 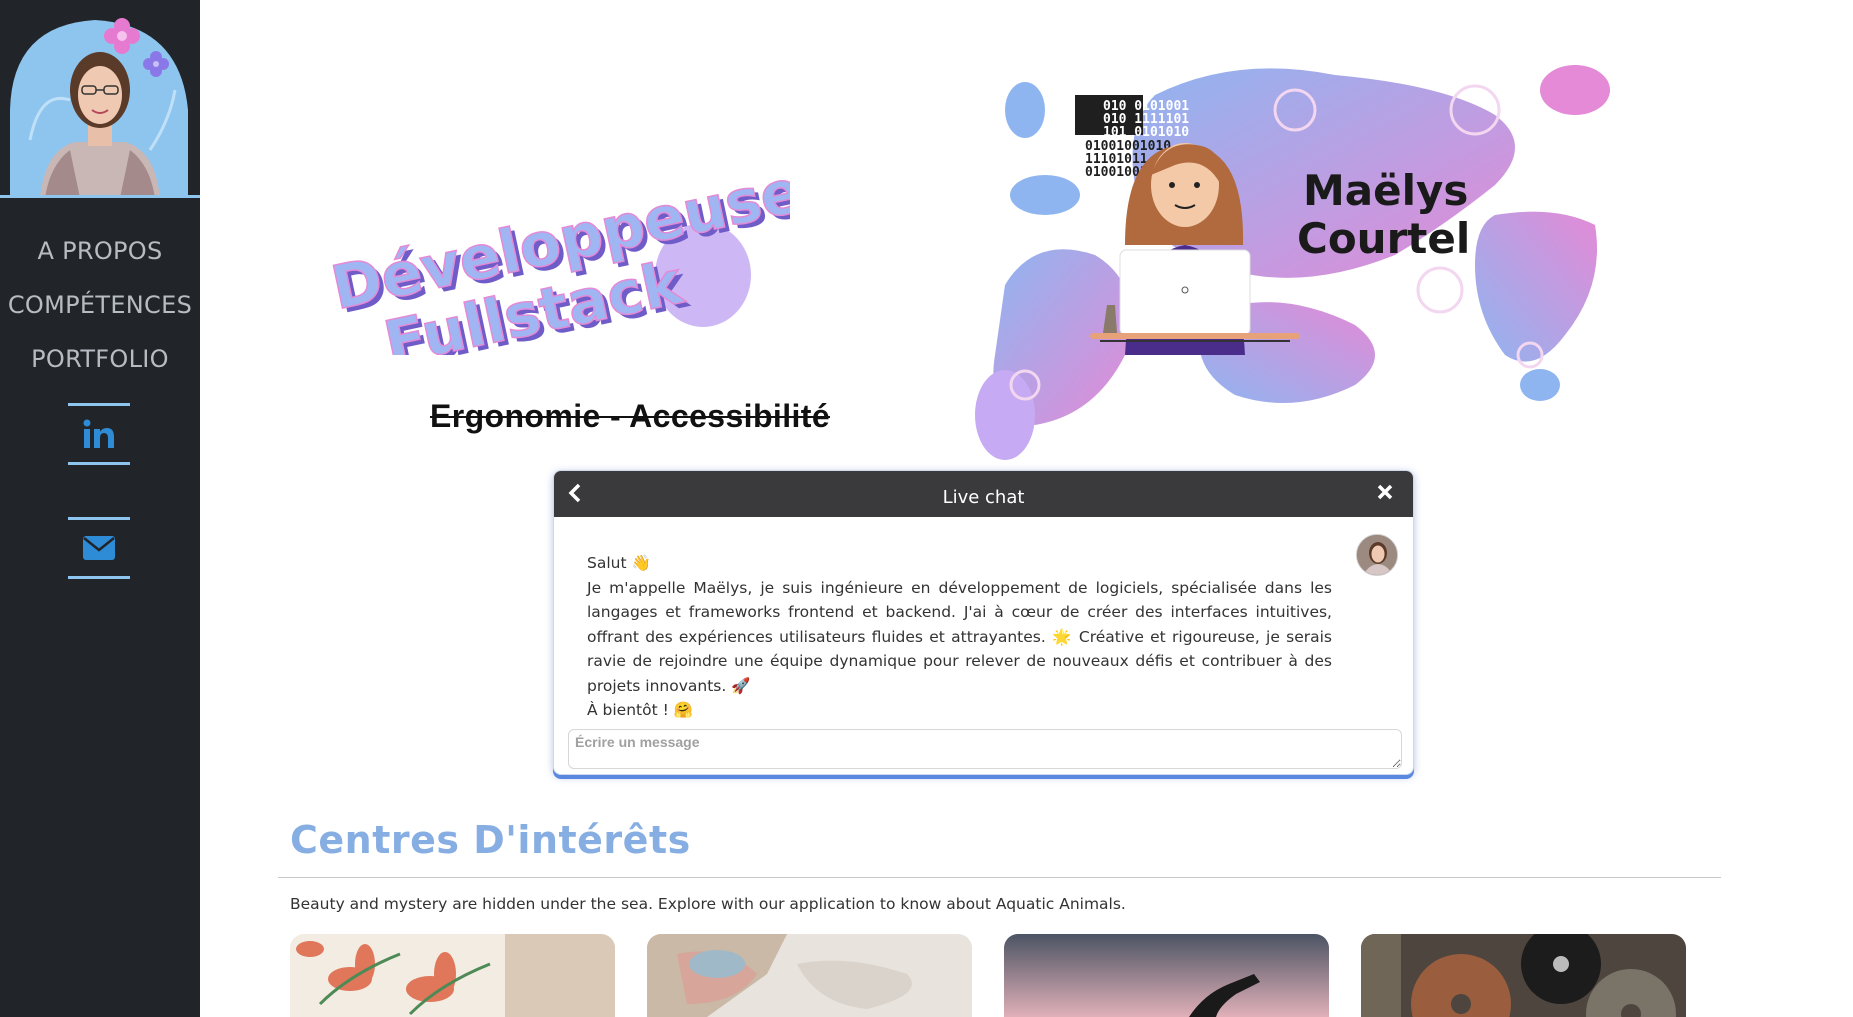 I want to click on close-icon, so click(x=1387, y=494).